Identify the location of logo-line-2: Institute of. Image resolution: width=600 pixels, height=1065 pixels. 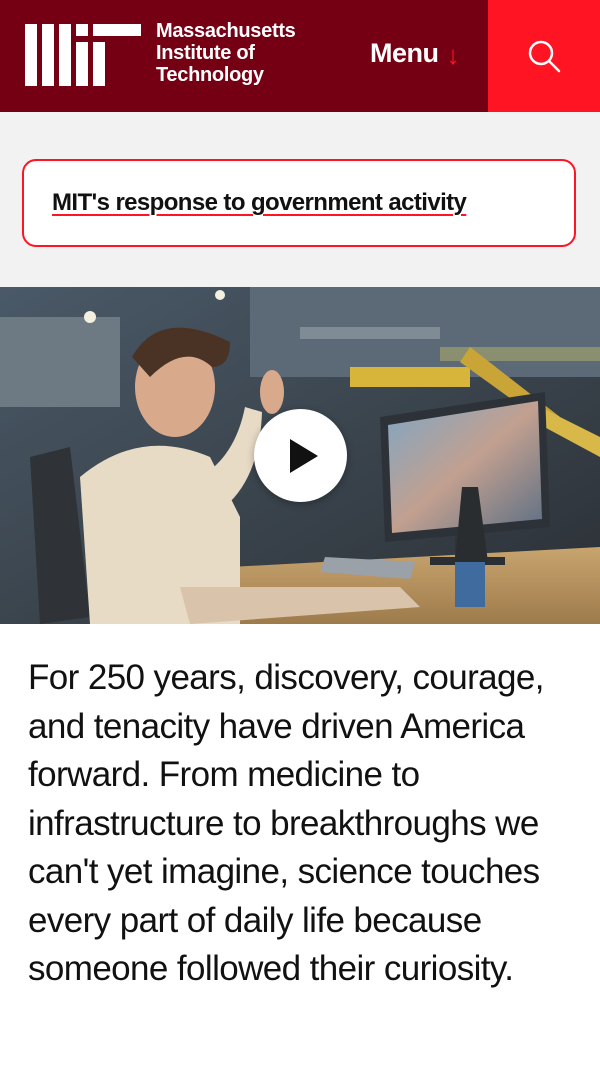
(205, 53).